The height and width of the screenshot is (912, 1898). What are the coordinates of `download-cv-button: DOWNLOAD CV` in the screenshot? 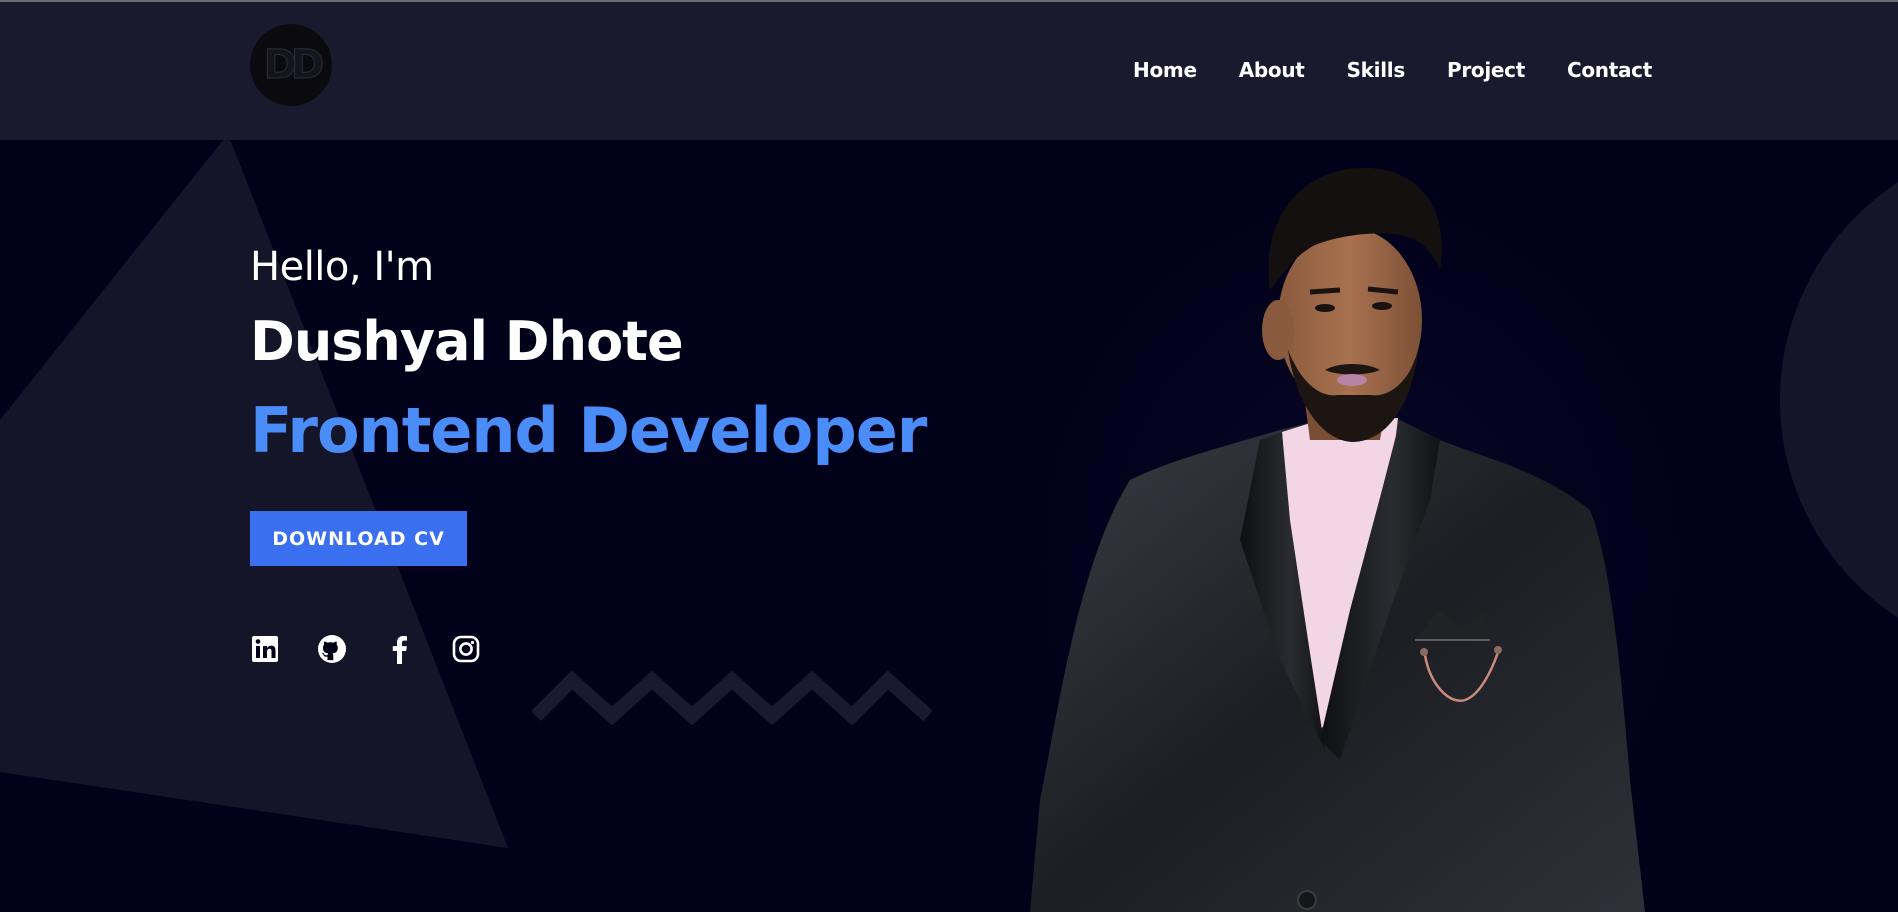 It's located at (358, 538).